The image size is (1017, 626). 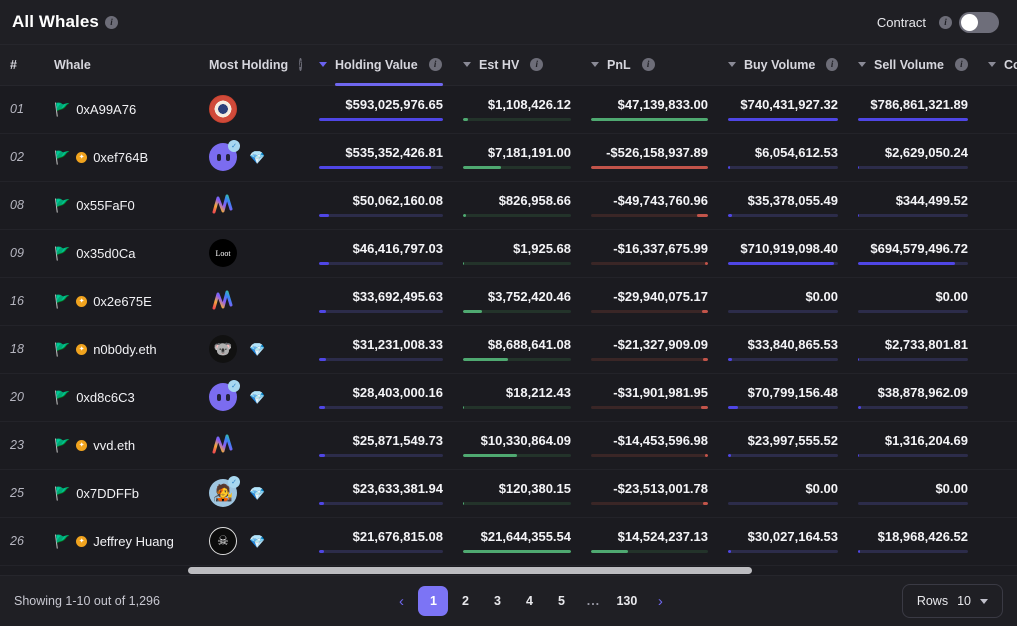 I want to click on est-hv-bar-track, so click(x=517, y=167).